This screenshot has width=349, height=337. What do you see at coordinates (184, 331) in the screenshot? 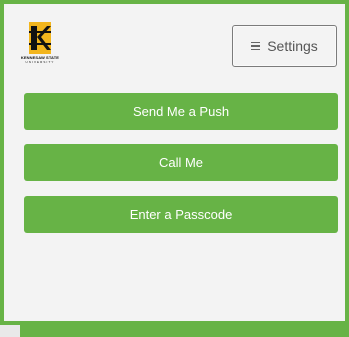
I see `bottom-accent-bar` at bounding box center [184, 331].